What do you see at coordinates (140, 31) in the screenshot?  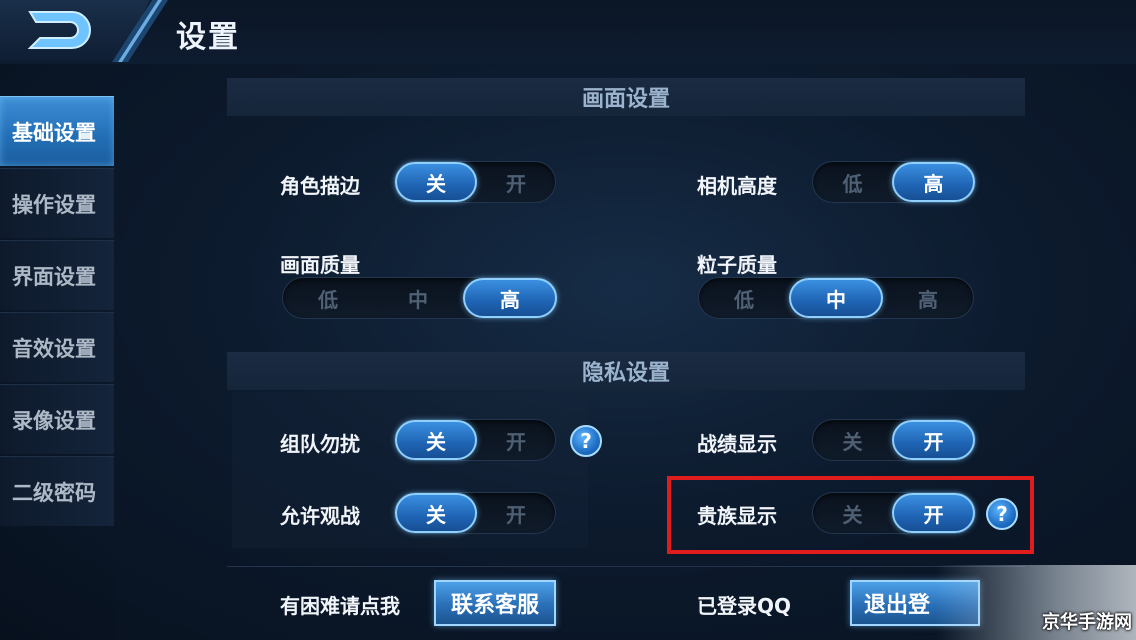 I see `header-divider` at bounding box center [140, 31].